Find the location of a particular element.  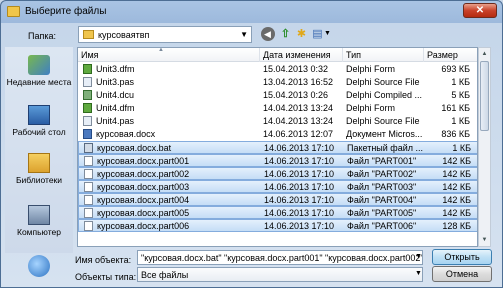

file-type: Delphi Form is located at coordinates (371, 108).